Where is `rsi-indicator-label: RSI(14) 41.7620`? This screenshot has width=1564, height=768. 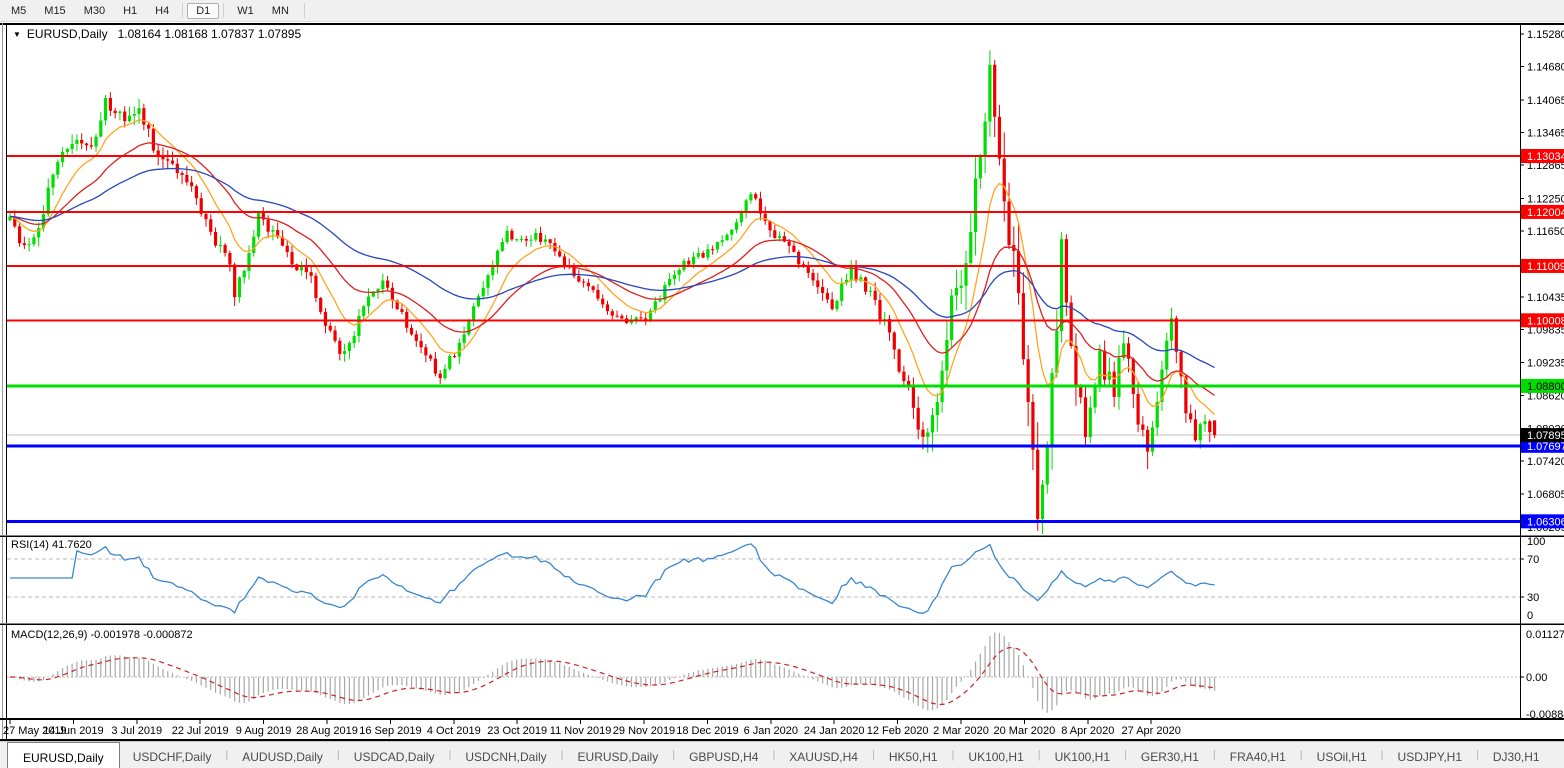 rsi-indicator-label: RSI(14) 41.7620 is located at coordinates (51, 545).